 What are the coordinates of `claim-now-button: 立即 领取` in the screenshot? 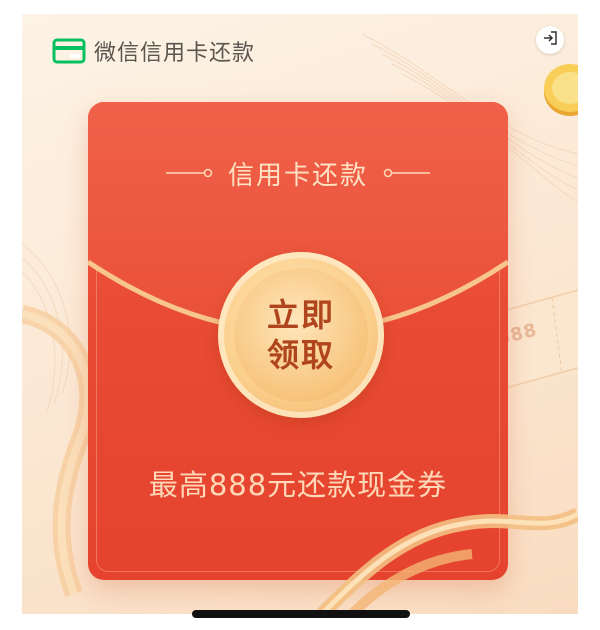 It's located at (301, 335).